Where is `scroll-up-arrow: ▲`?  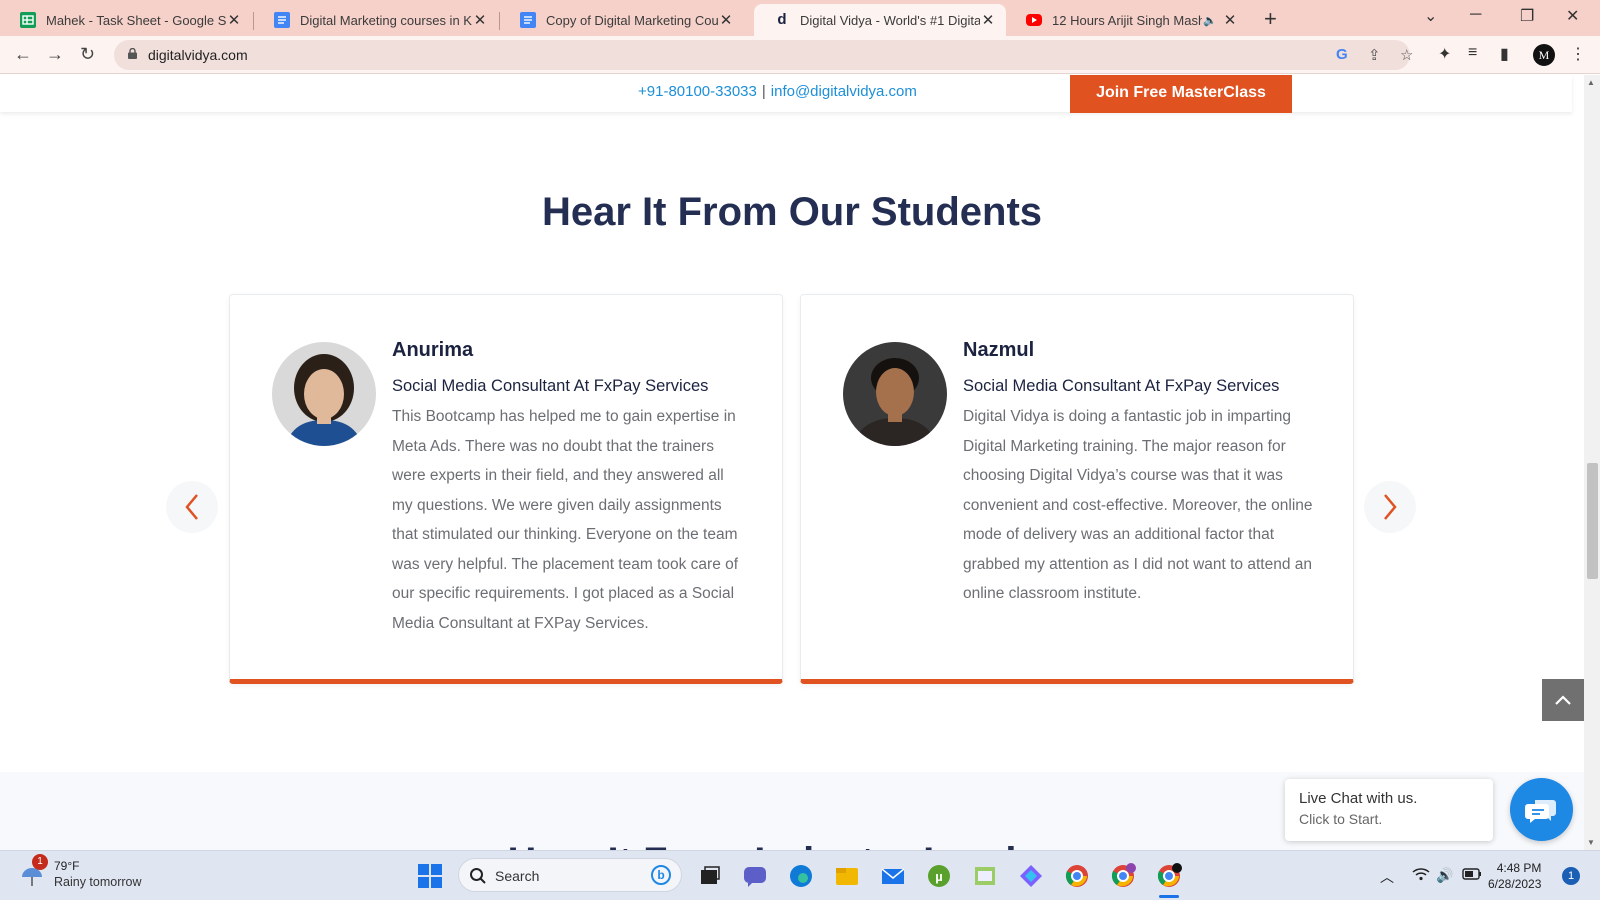 scroll-up-arrow: ▲ is located at coordinates (1591, 82).